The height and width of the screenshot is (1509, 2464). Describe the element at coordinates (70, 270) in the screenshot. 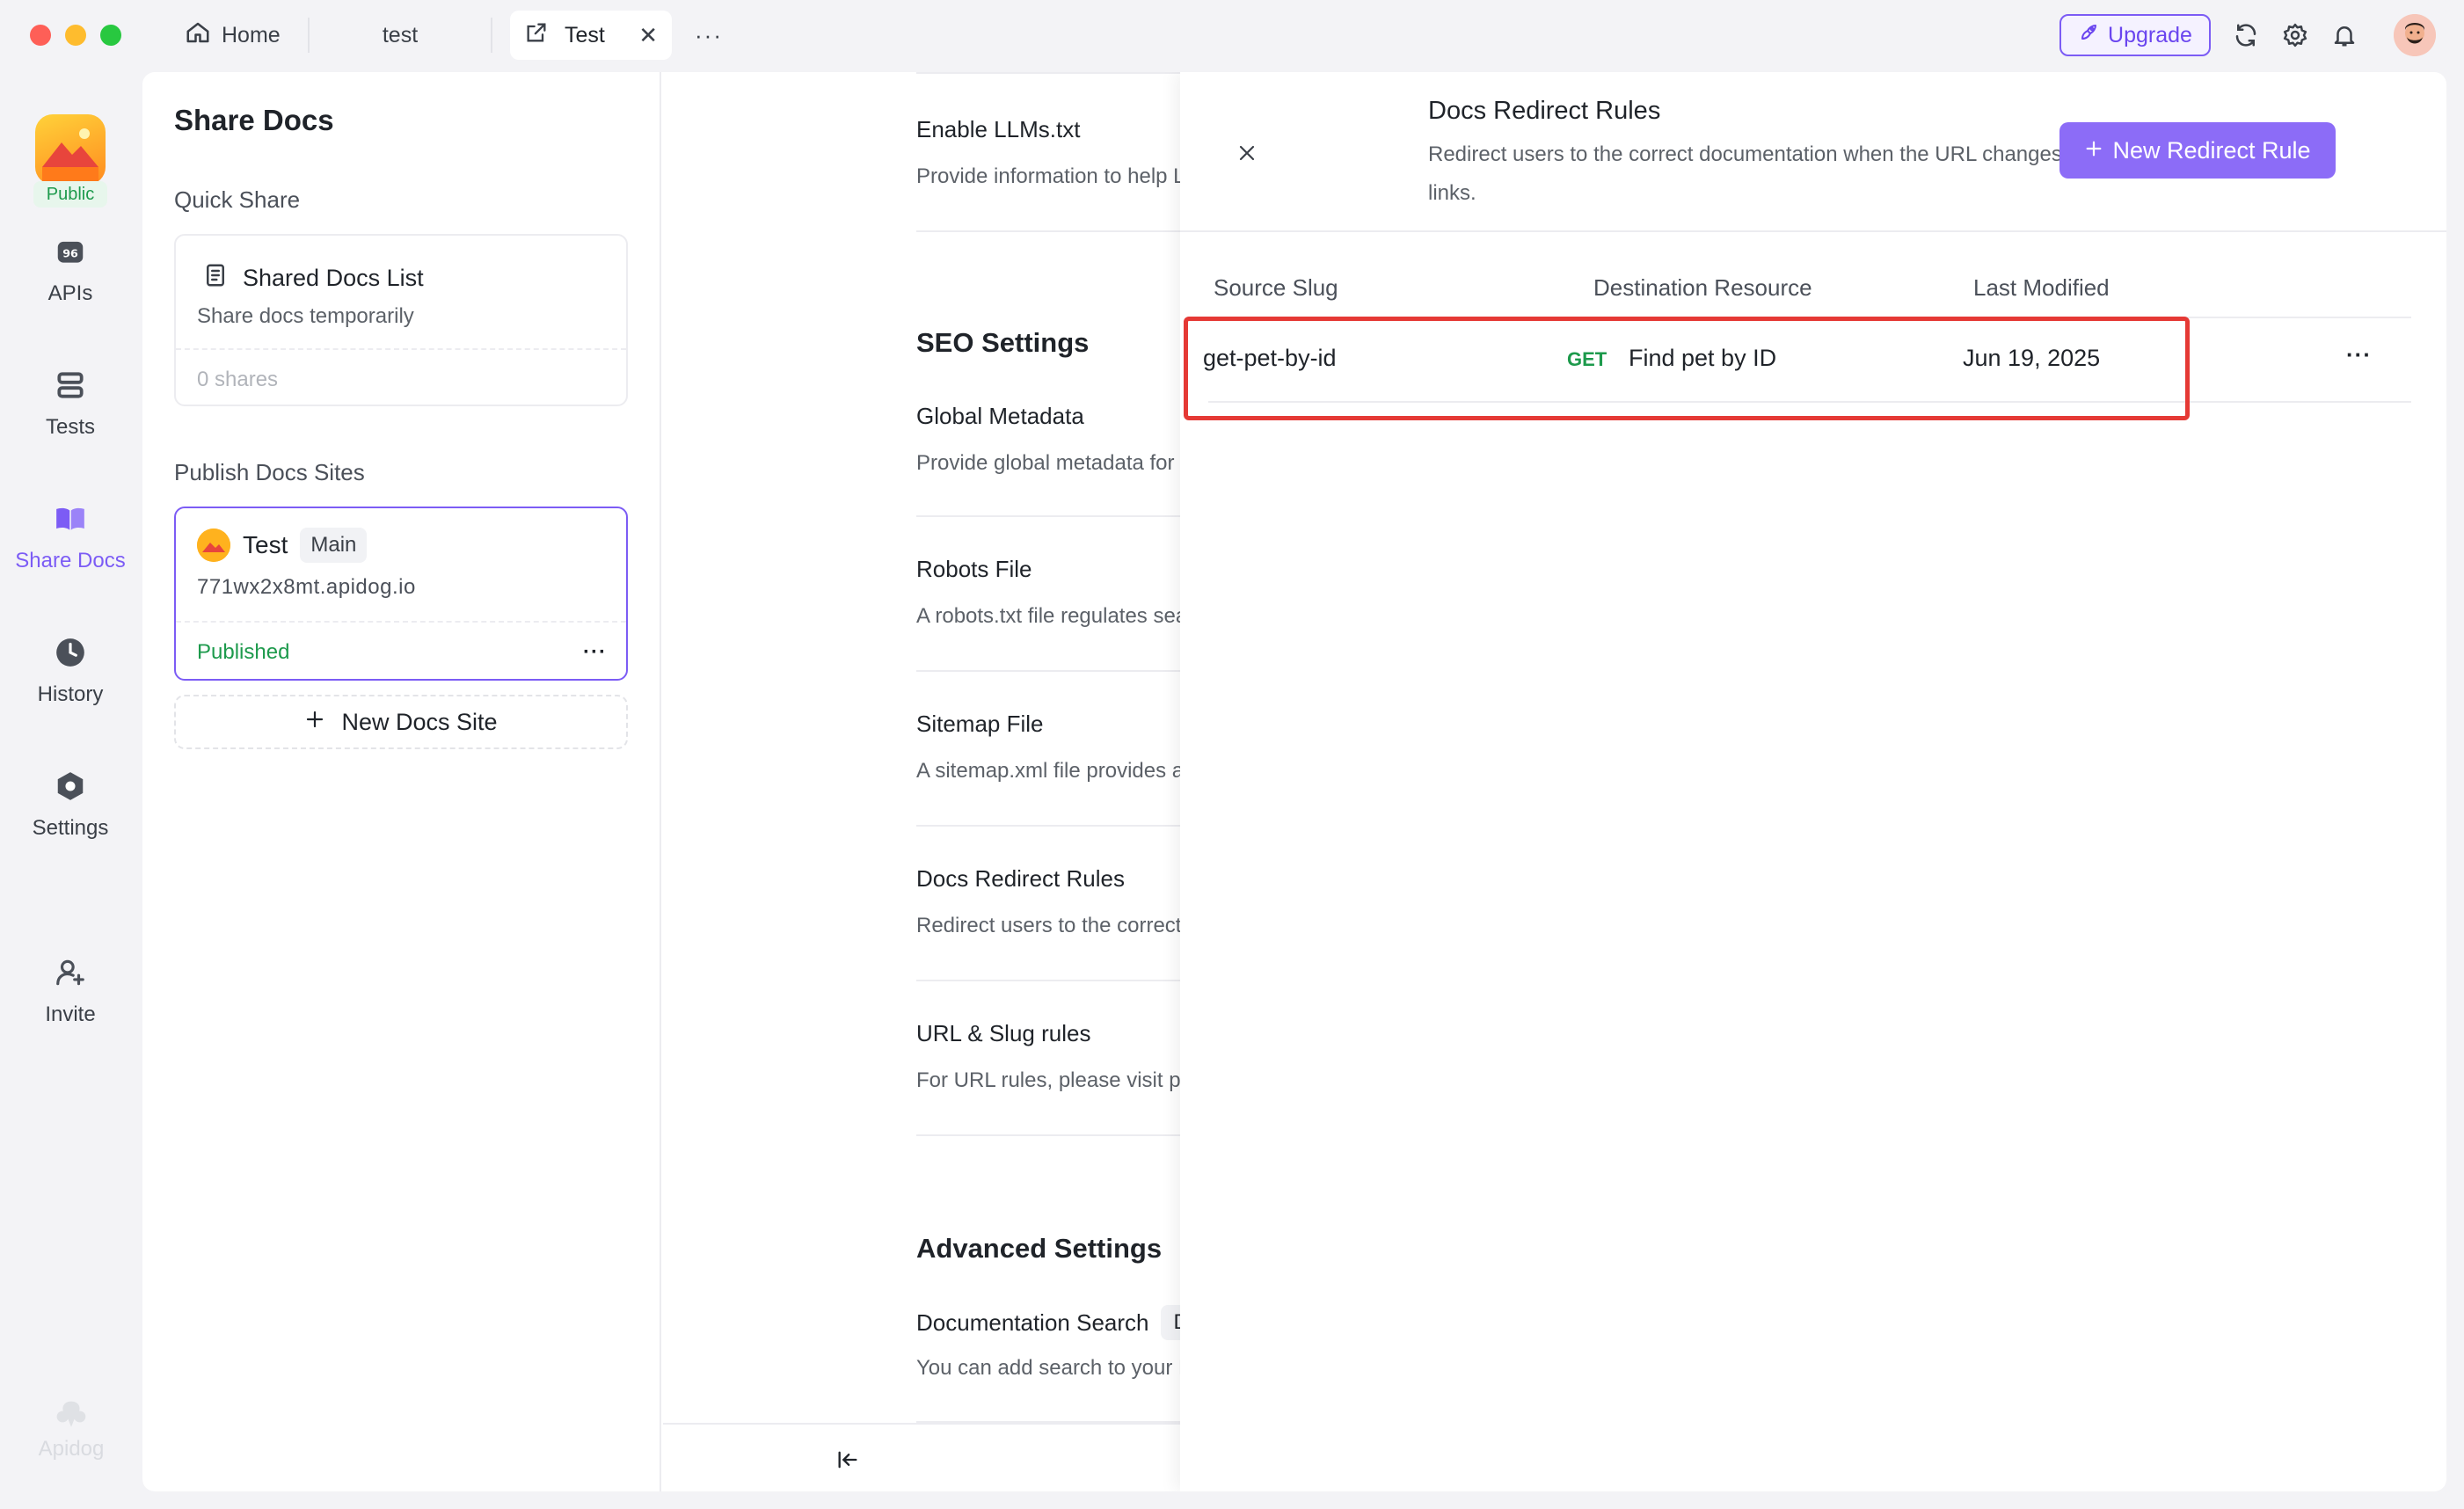

I see `rail-item-apis: 96 APIs` at that location.